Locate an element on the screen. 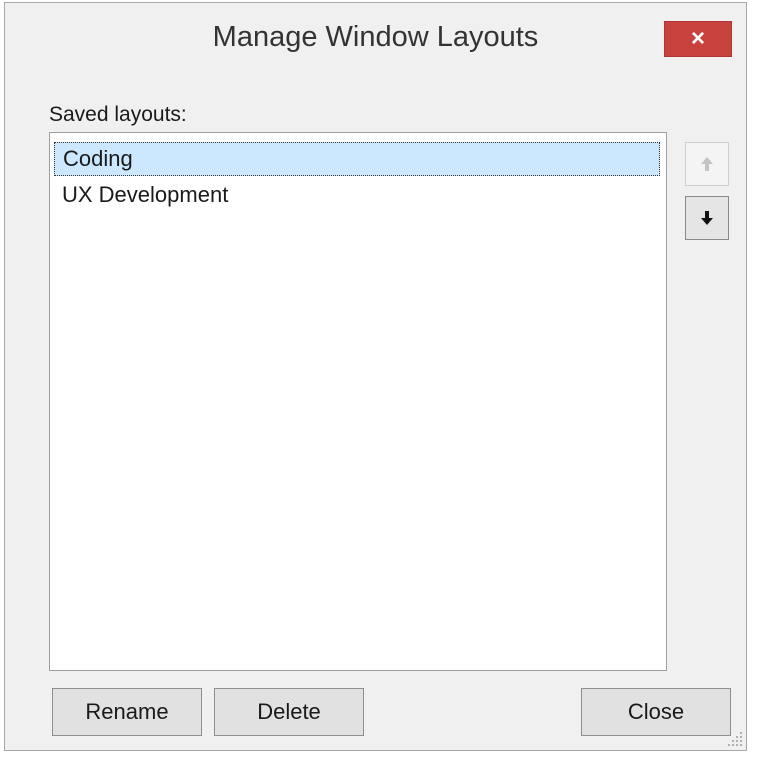  move-down-button is located at coordinates (707, 218).